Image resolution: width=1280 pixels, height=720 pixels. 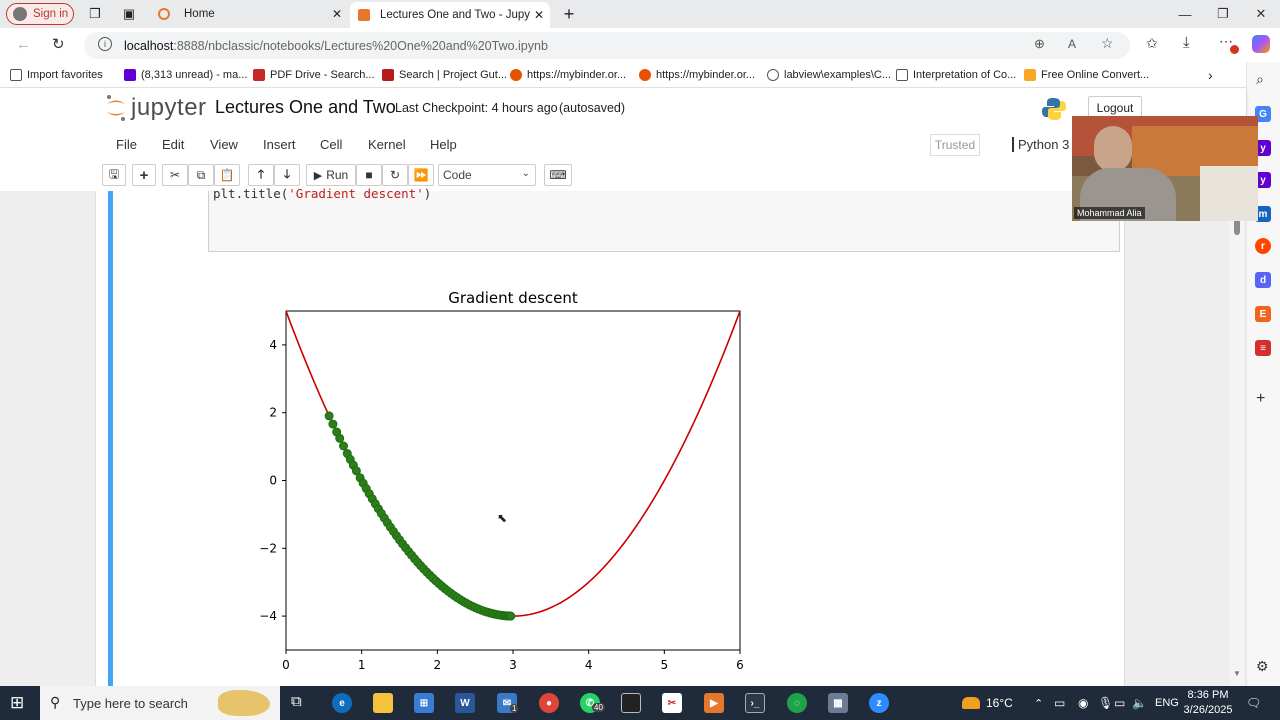 What do you see at coordinates (331, 175) in the screenshot?
I see `run-button: ▶ Run` at bounding box center [331, 175].